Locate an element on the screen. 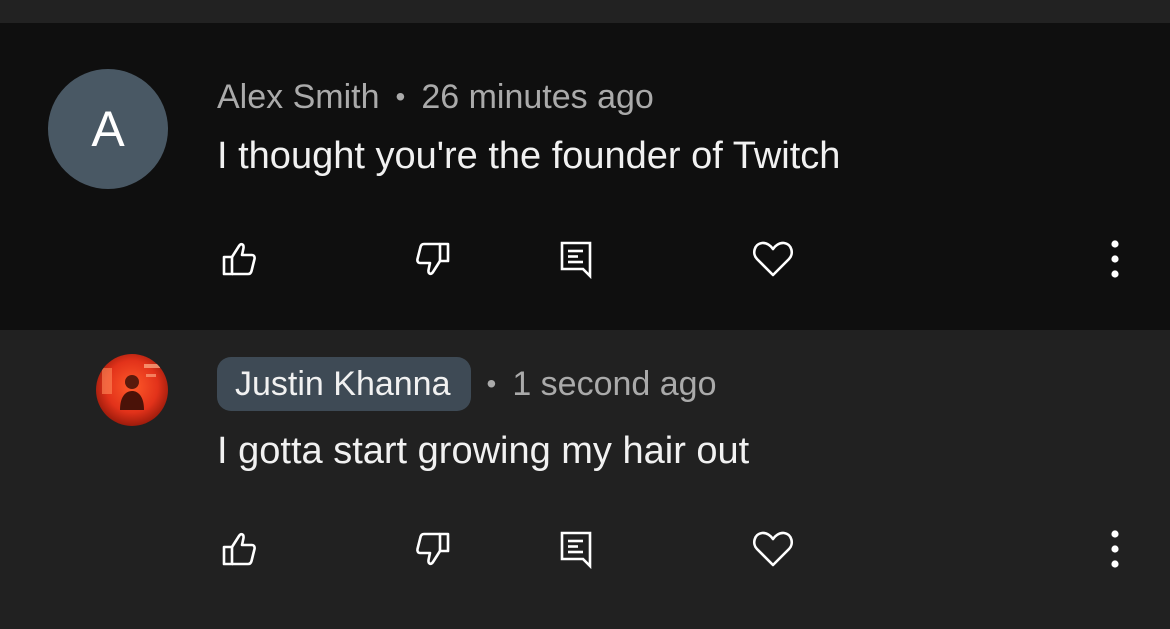 The height and width of the screenshot is (629, 1170). comment-text: I gotta start growing my hair out is located at coordinates (483, 451).